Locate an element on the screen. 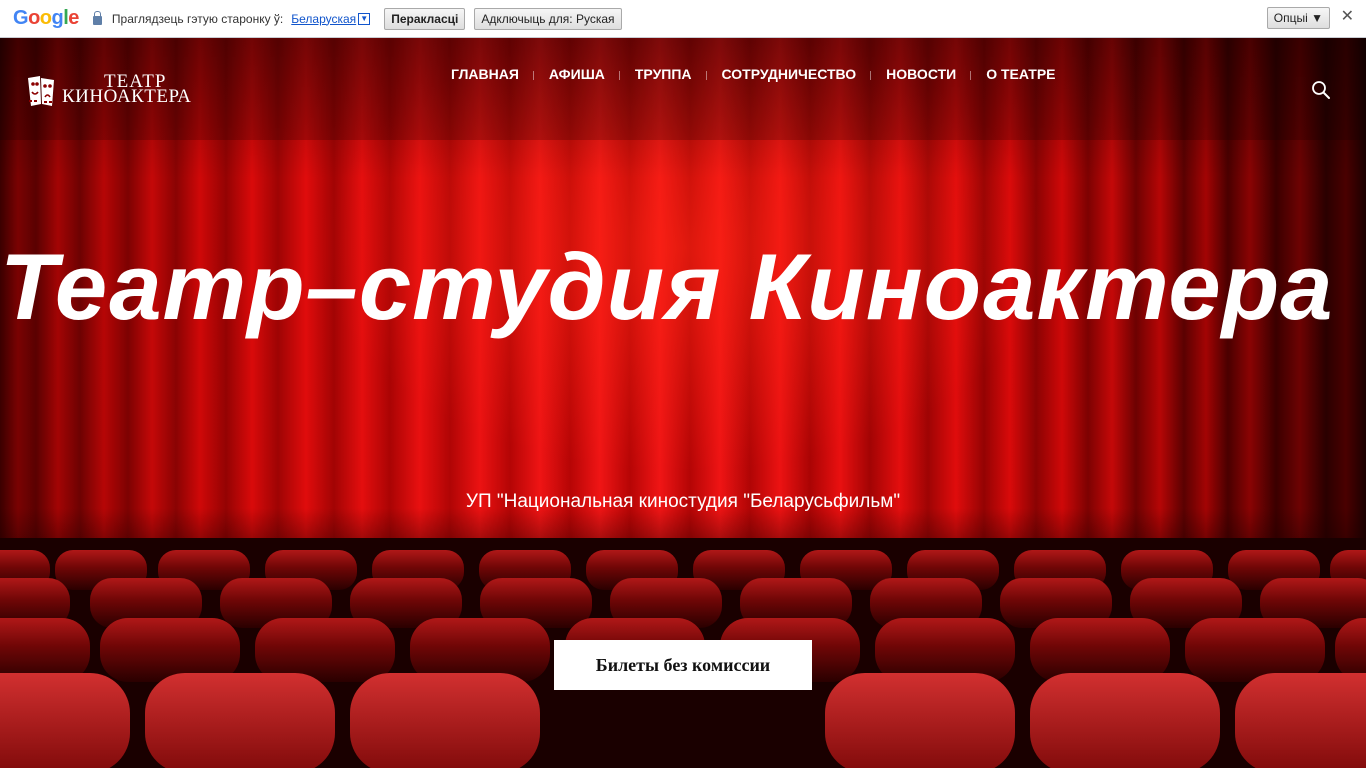  disable-translation-button: Адключыць для: Руская is located at coordinates (548, 18).